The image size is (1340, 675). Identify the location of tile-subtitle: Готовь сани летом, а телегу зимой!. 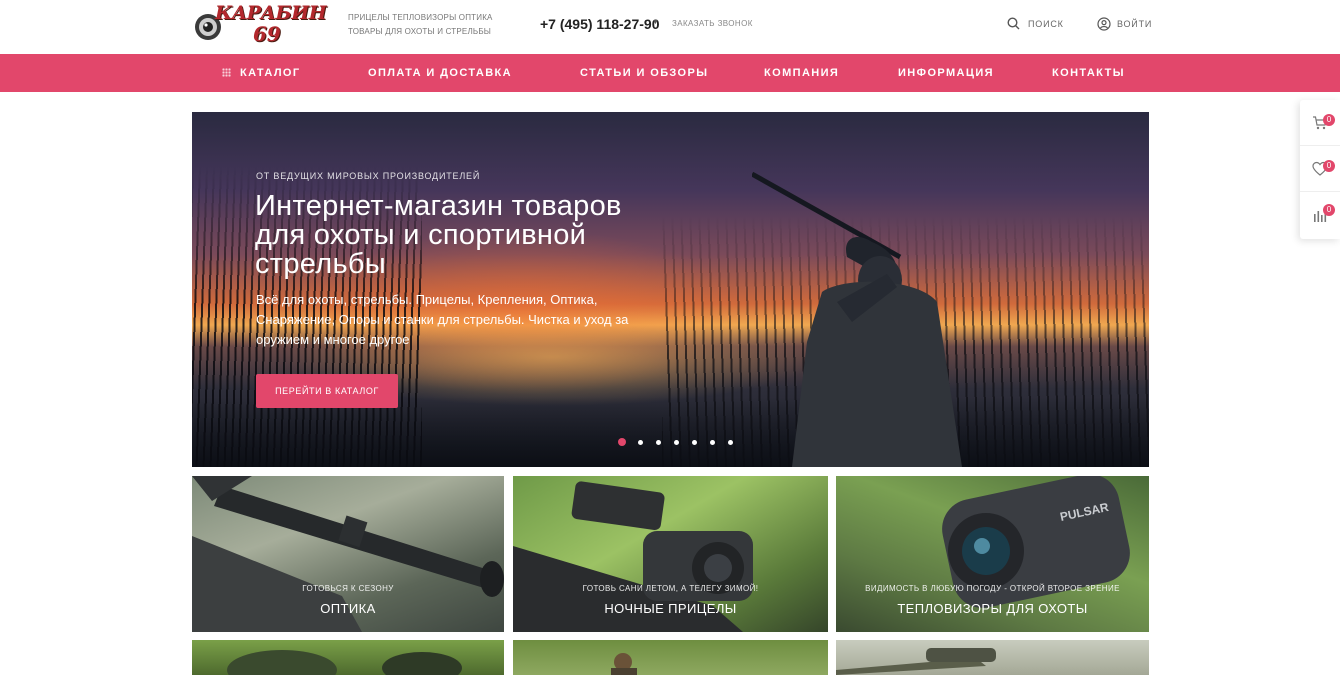
(670, 588).